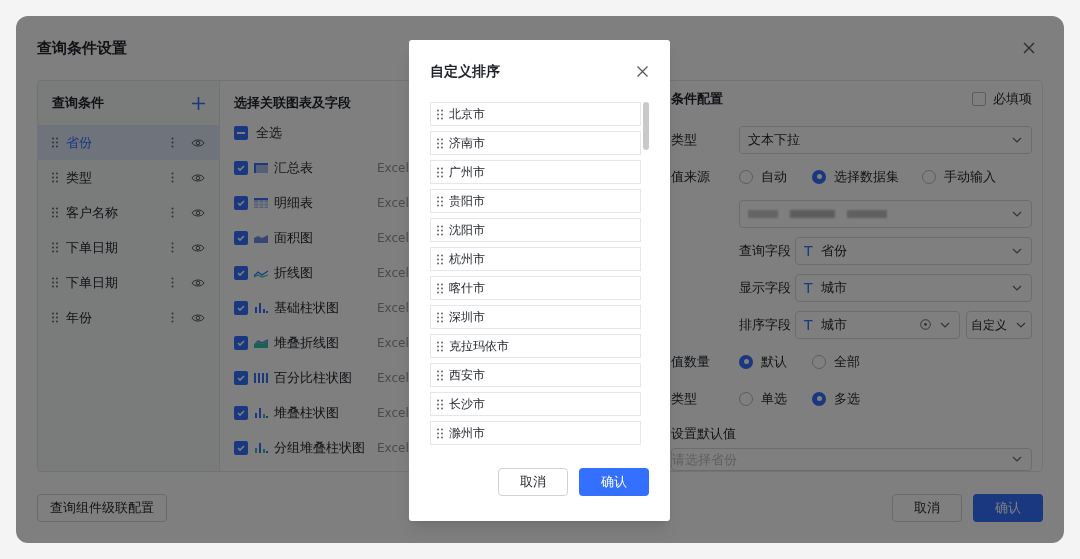 The image size is (1080, 559). Describe the element at coordinates (128, 177) in the screenshot. I see `condition-item: 类型` at that location.